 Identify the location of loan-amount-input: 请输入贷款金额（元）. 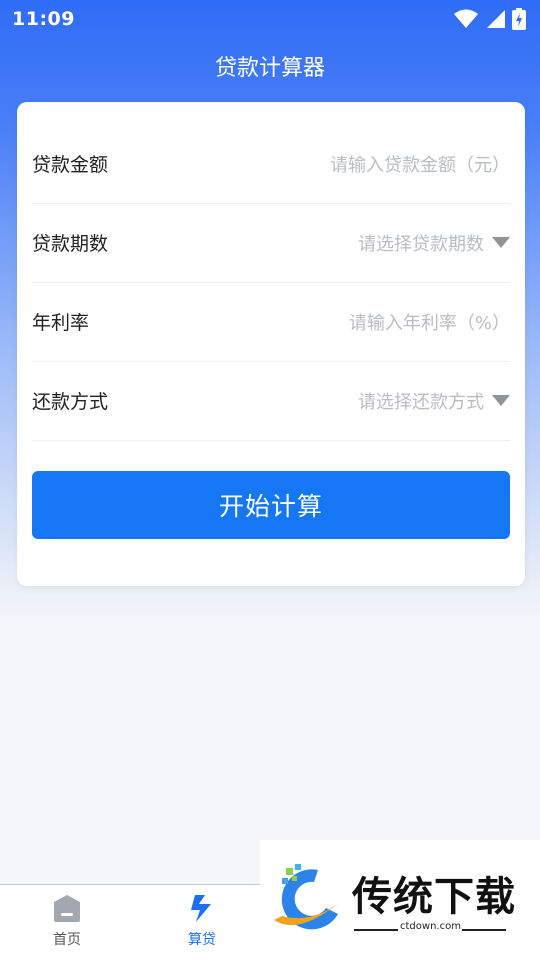
(420, 164).